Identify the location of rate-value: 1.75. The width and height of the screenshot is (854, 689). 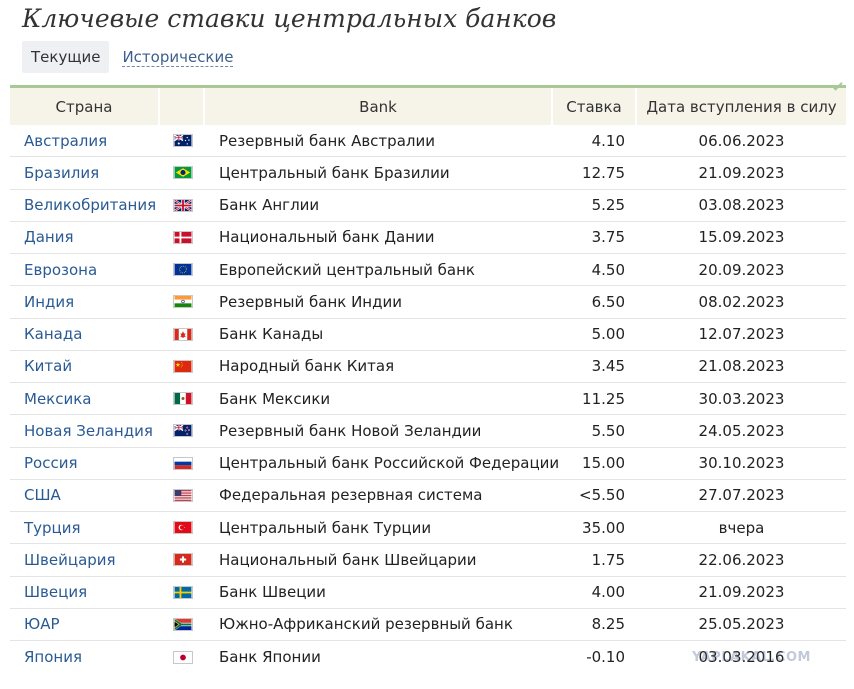
(608, 559).